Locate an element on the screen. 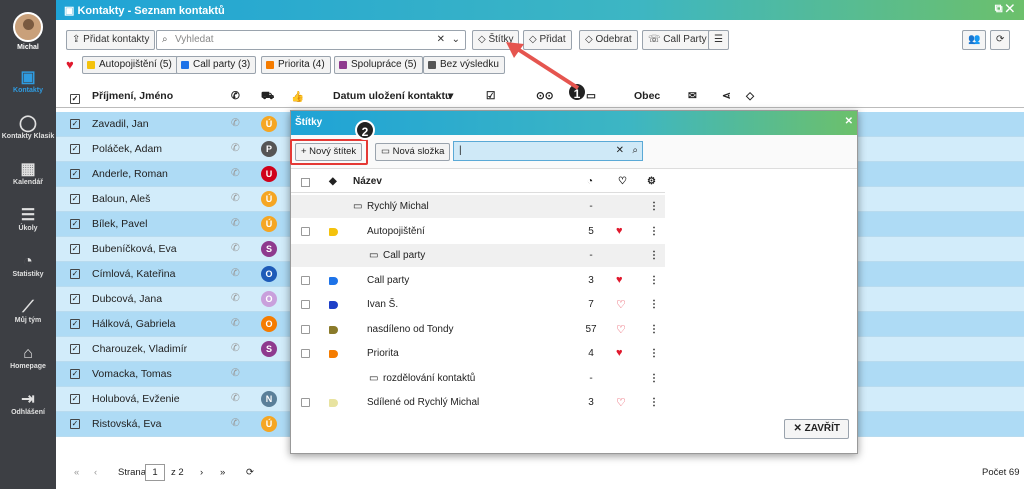  col-city: Obec is located at coordinates (647, 96).